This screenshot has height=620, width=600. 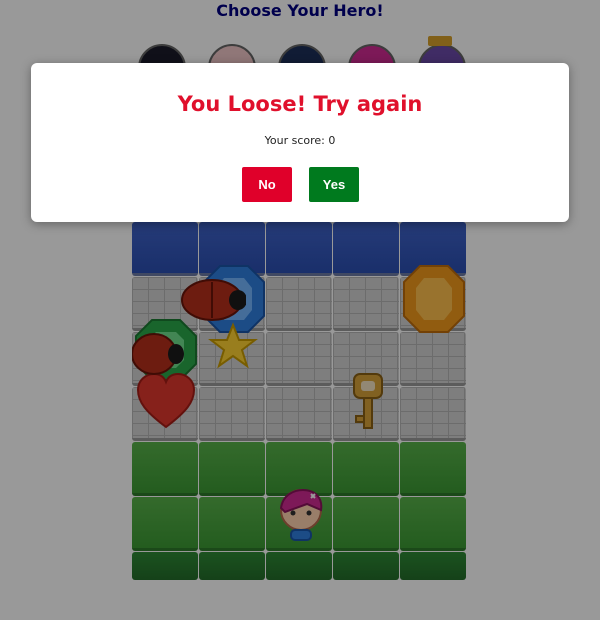 I want to click on score-value: 0, so click(x=332, y=140).